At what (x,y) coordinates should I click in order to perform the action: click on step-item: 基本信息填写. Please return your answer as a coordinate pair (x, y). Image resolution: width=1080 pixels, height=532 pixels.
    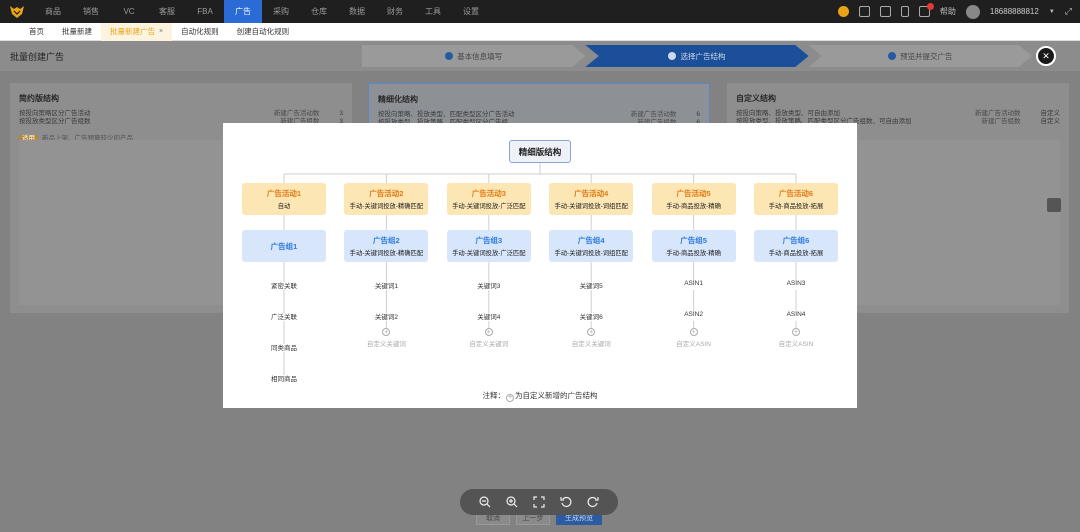
    Looking at the image, I should click on (474, 56).